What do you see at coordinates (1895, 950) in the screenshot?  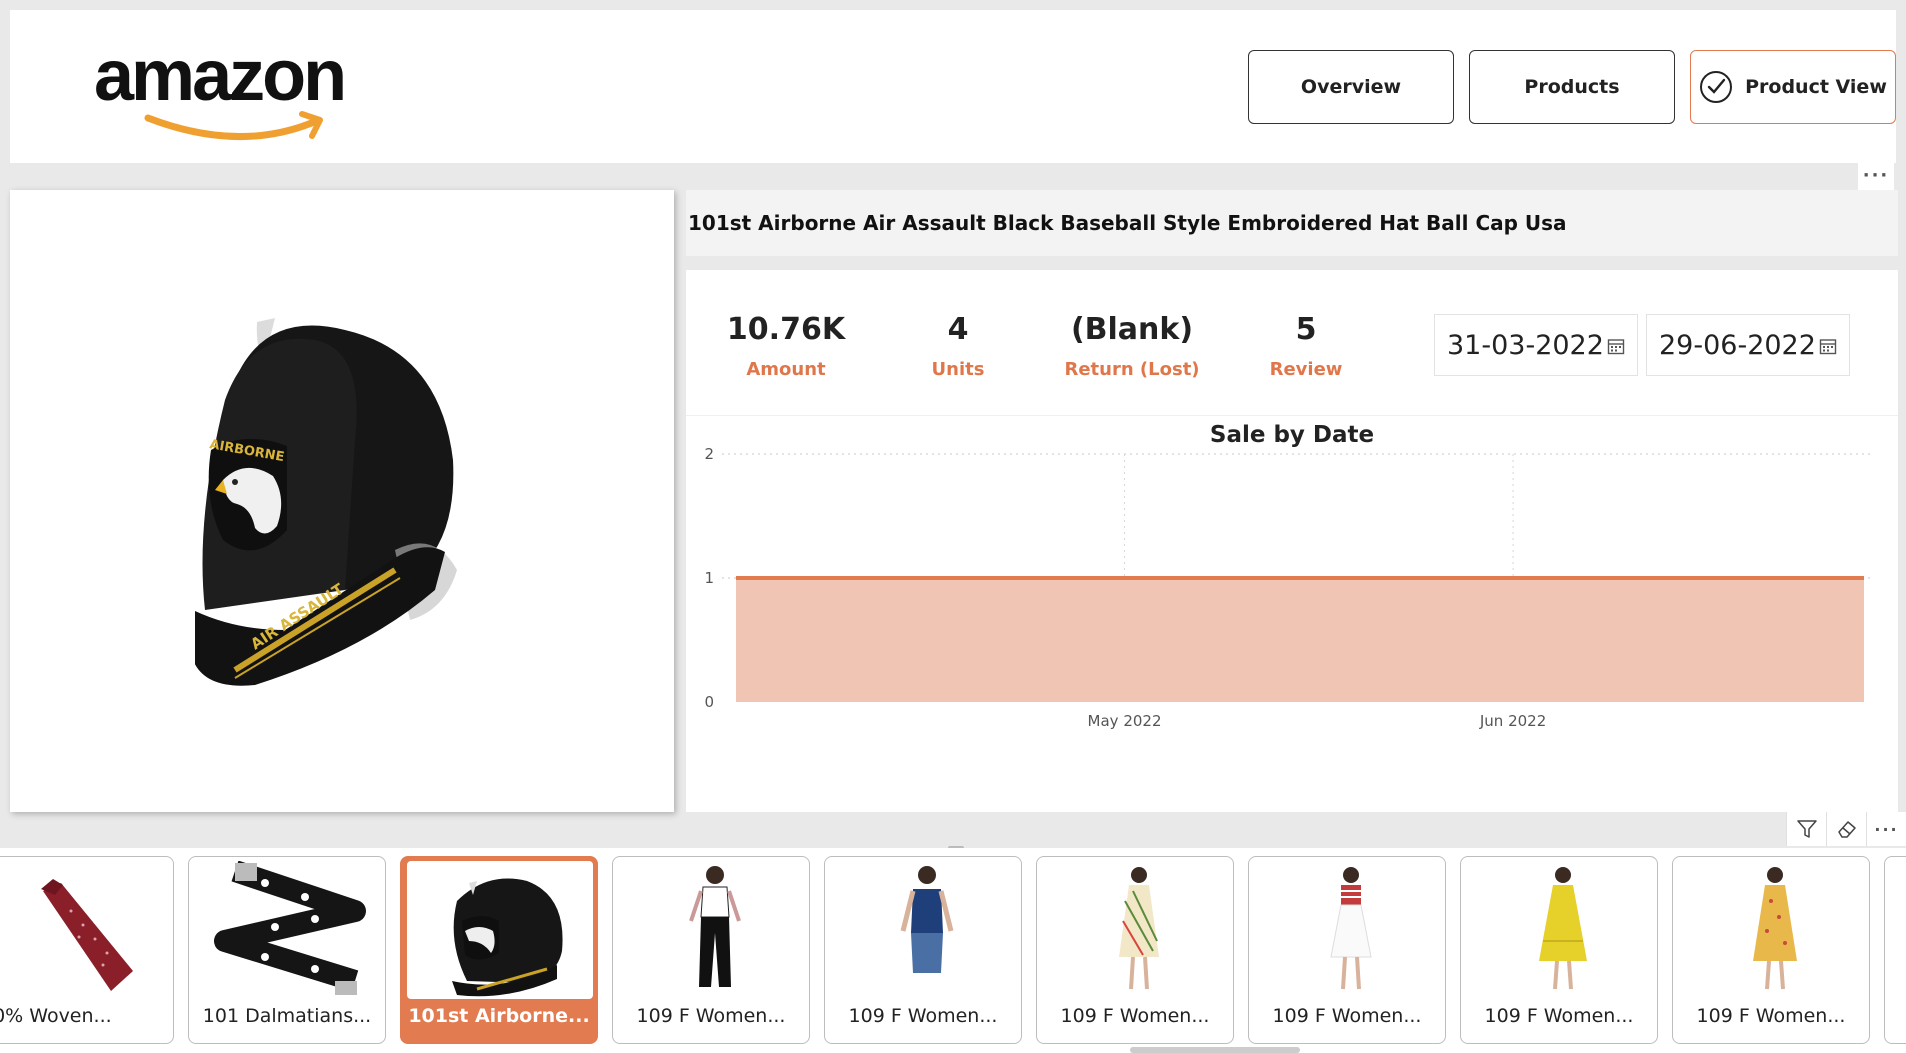 I see `product-card-partial` at bounding box center [1895, 950].